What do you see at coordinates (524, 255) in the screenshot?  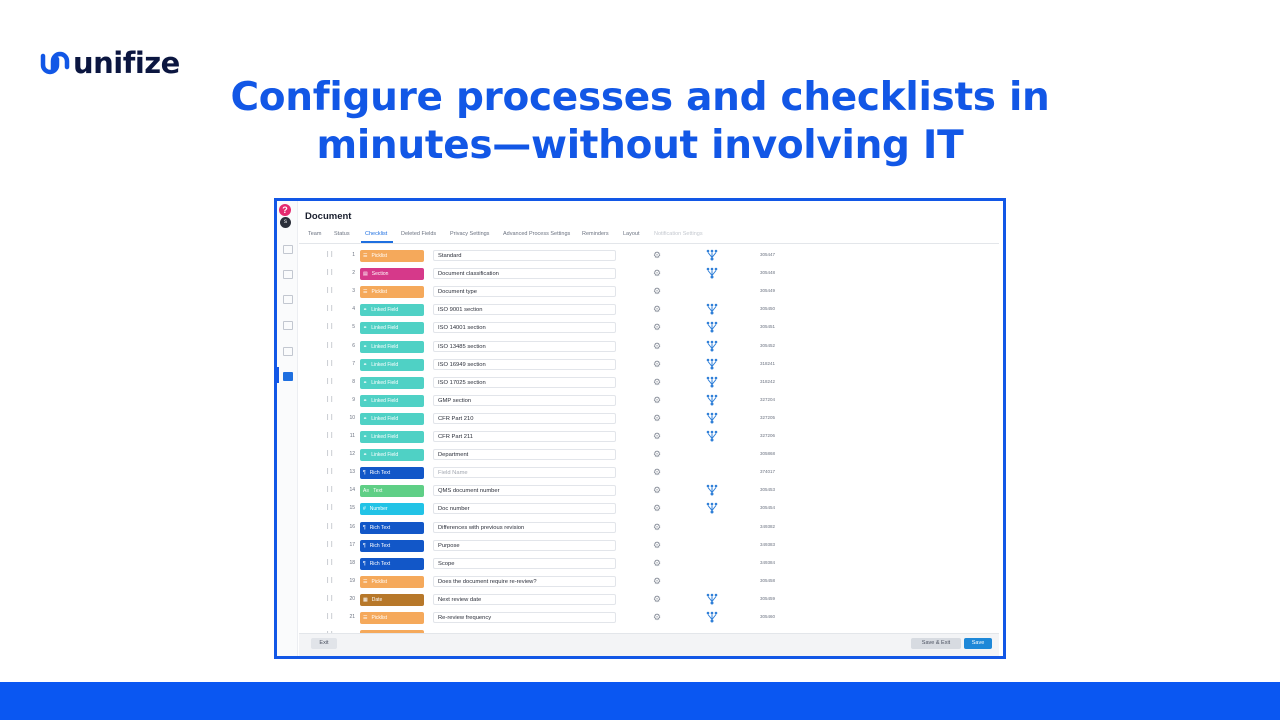 I see `field-name-input: Standard` at bounding box center [524, 255].